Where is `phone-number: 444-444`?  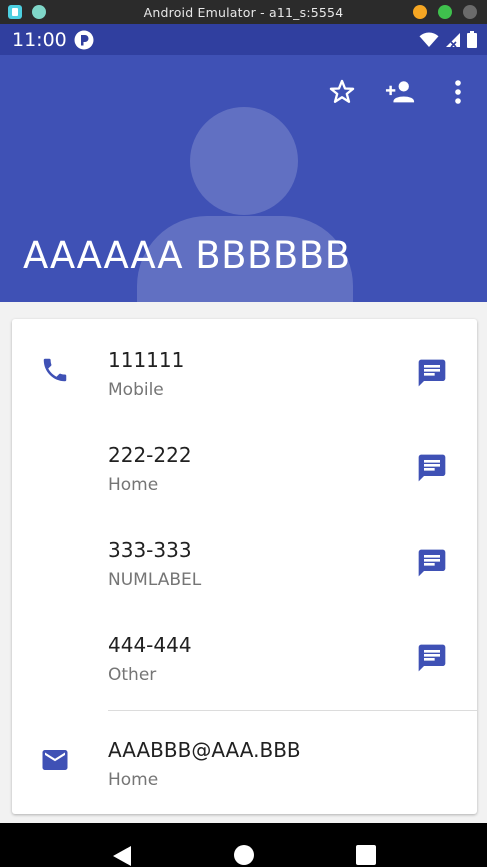
phone-number: 444-444 is located at coordinates (150, 645).